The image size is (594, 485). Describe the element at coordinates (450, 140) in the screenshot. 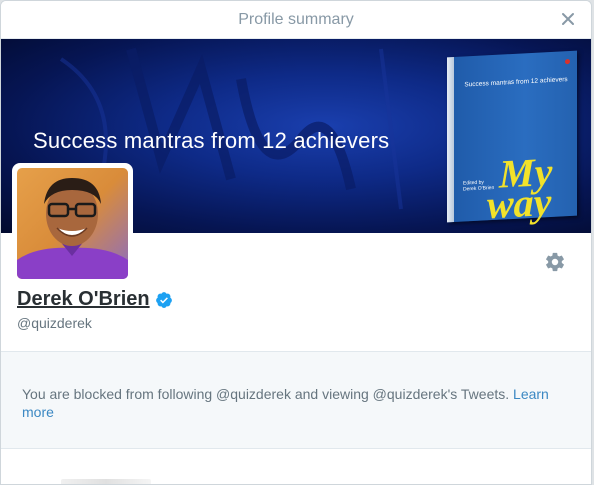

I see `book-spine` at that location.